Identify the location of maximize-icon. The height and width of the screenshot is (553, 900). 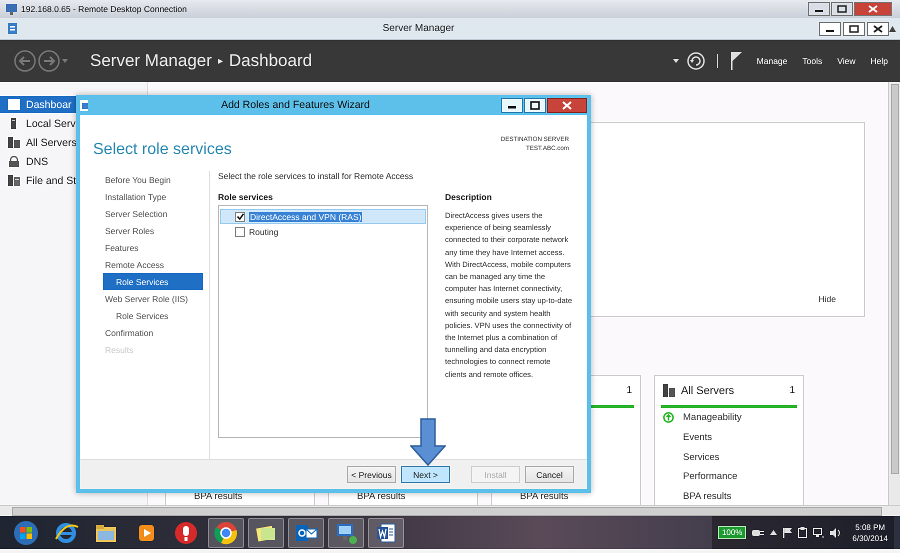
(535, 105).